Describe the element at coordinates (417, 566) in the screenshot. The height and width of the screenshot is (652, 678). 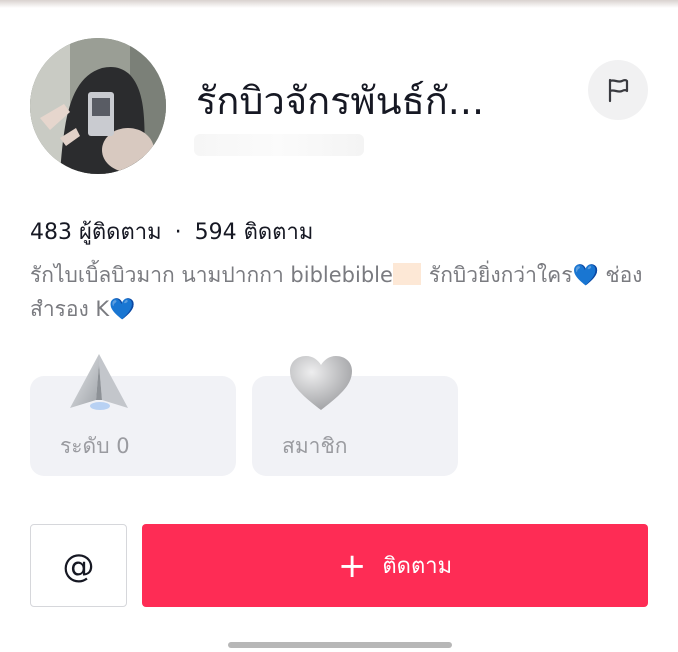
I see `follow-label: ติดตาม` at that location.